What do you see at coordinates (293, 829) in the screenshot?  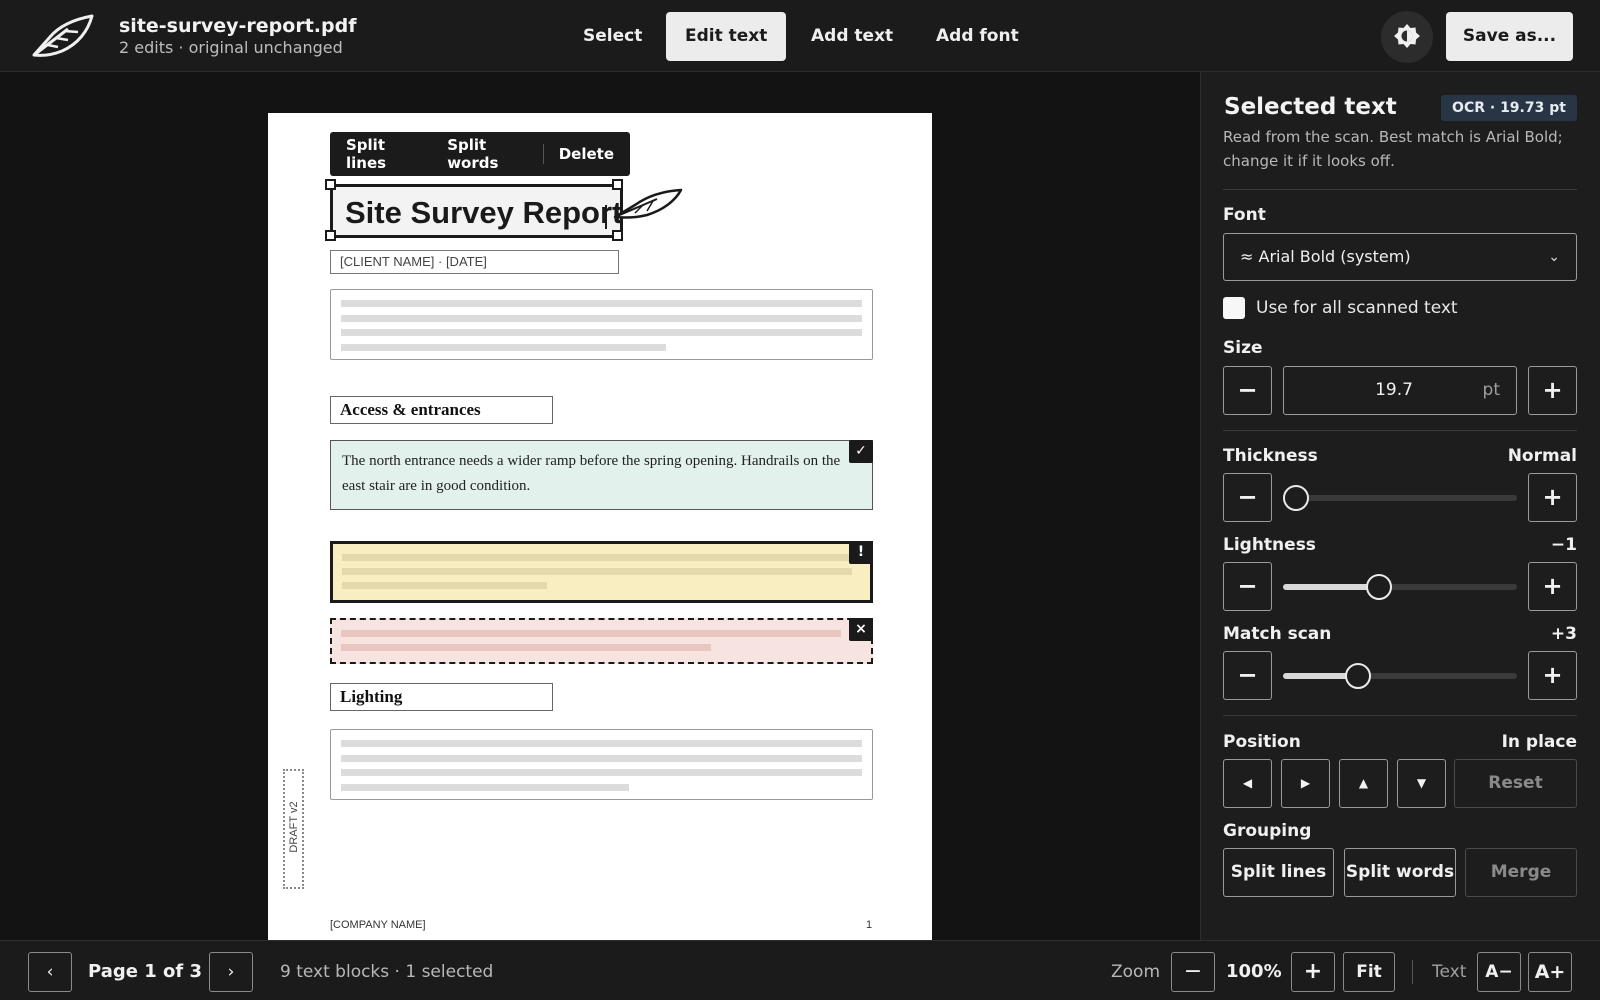 I see `draft-stamp-block: DRAFT v2` at bounding box center [293, 829].